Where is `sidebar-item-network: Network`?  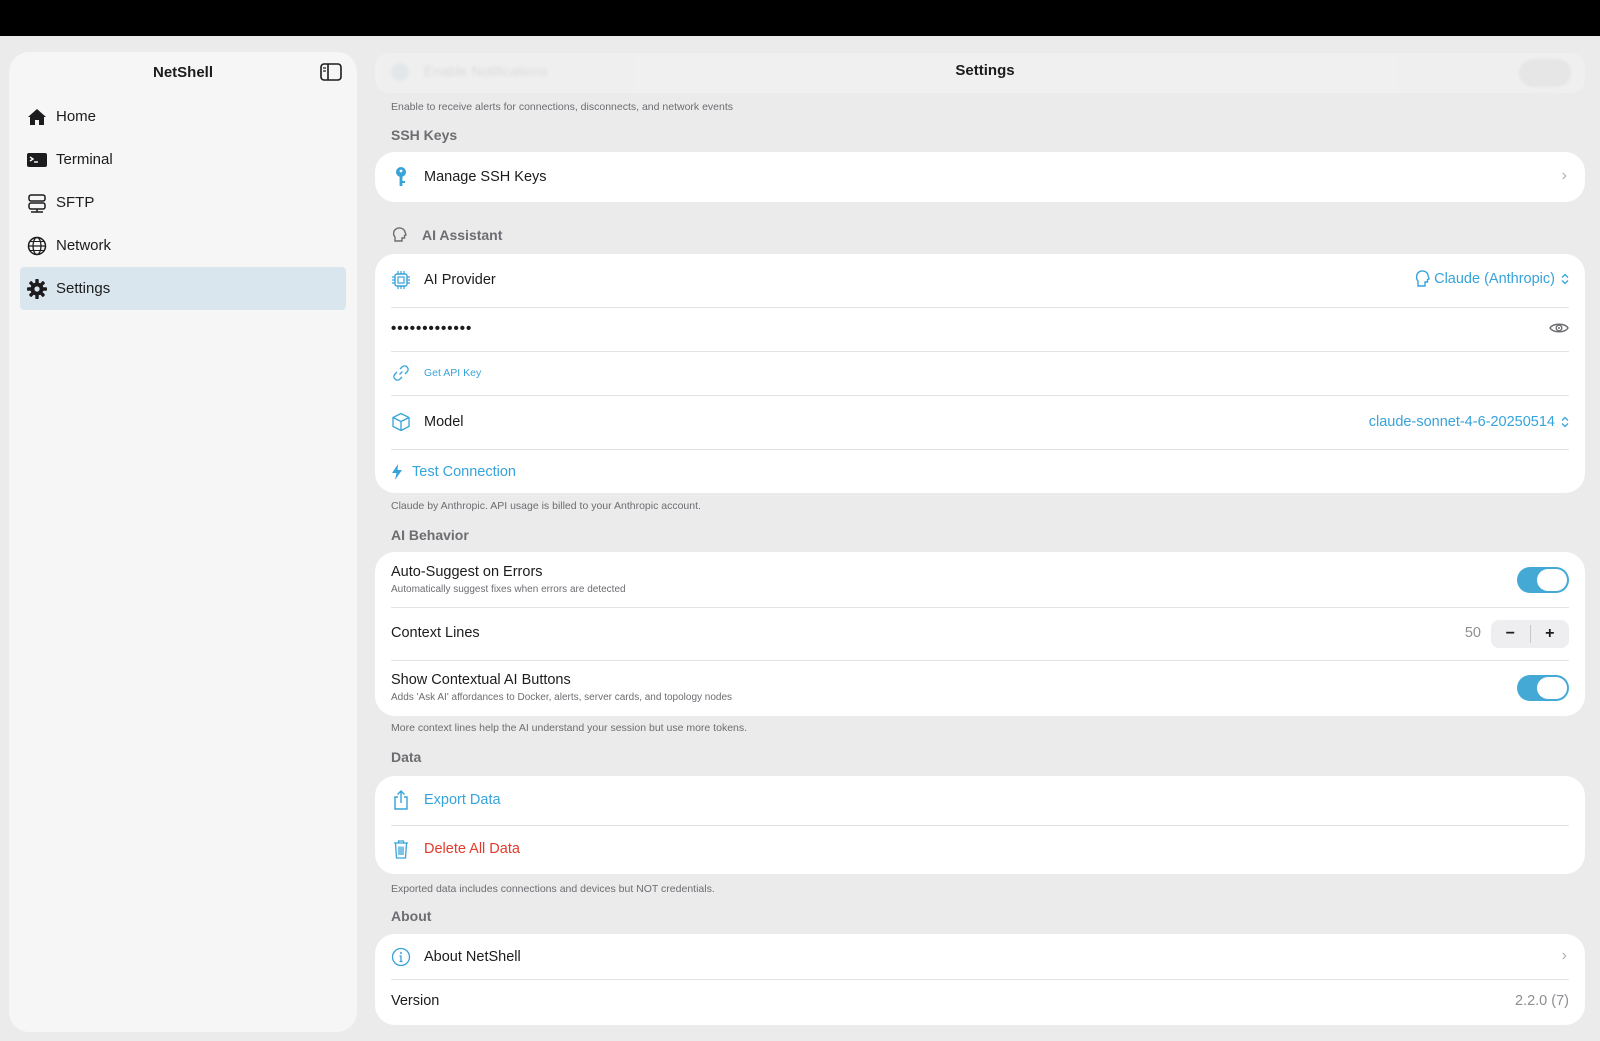
sidebar-item-network: Network is located at coordinates (183, 245).